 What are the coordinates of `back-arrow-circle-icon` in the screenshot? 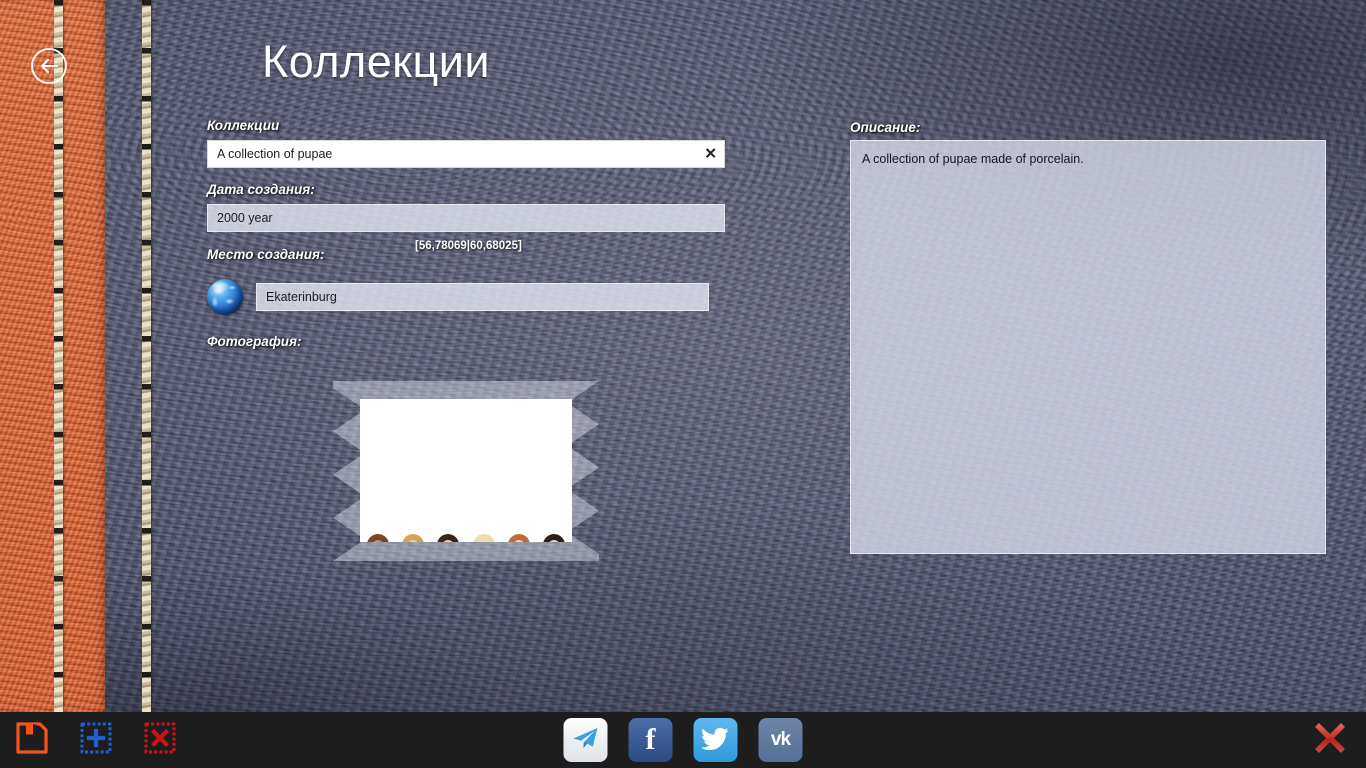 It's located at (49, 66).